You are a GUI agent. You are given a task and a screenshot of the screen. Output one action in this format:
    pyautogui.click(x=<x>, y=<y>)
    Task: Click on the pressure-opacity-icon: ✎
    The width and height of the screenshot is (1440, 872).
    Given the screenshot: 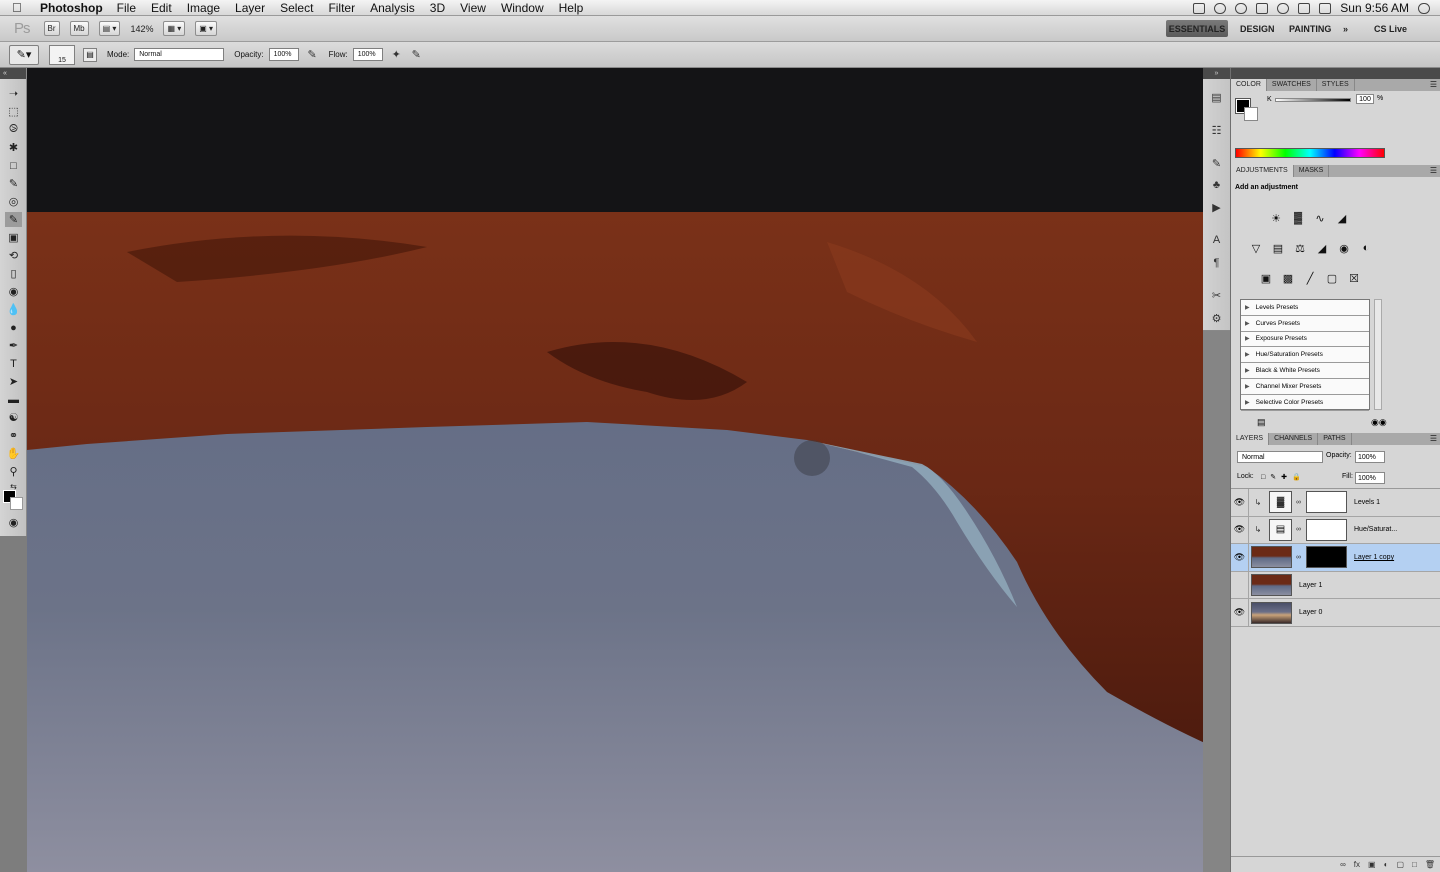 What is the action you would take?
    pyautogui.click(x=312, y=54)
    